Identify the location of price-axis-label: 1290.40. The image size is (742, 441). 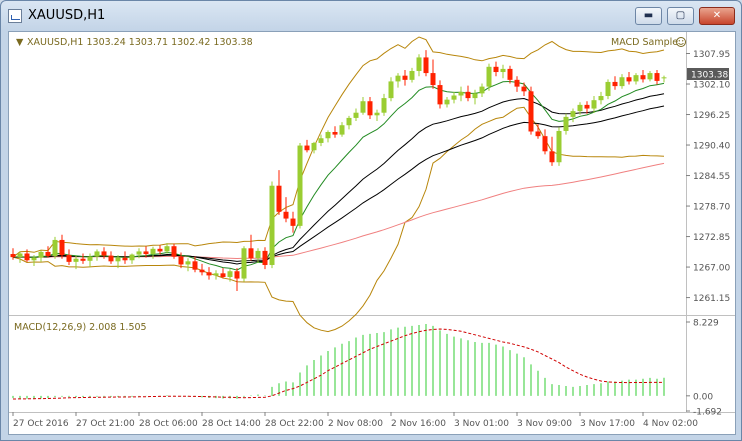
(711, 147).